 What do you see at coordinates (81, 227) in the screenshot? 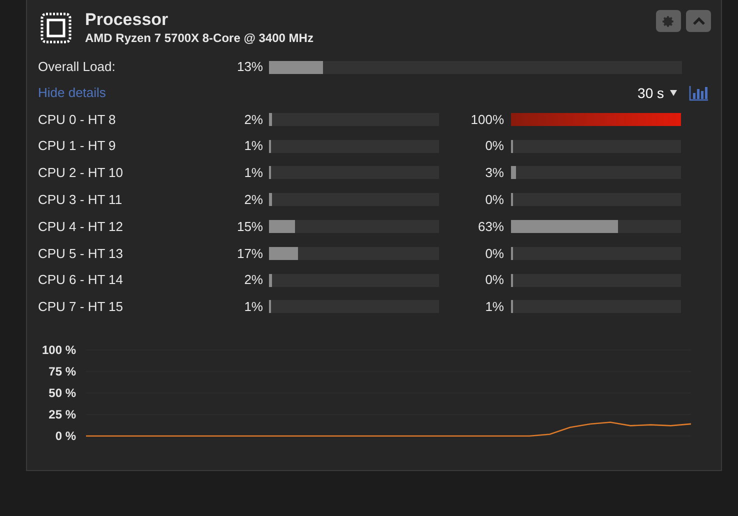
I see `cpu-name: CPU 4 - HT 12` at bounding box center [81, 227].